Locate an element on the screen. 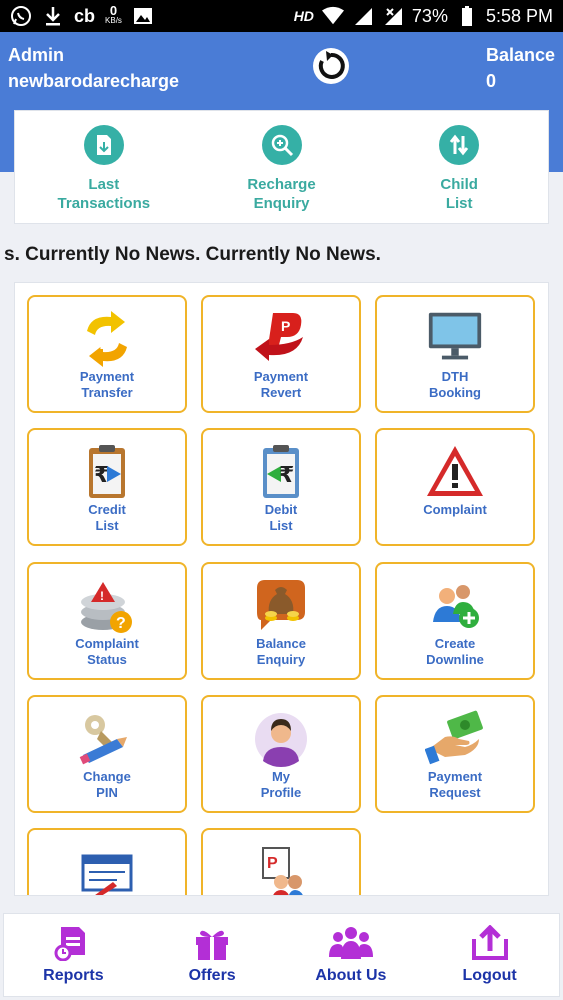  user-info: Admin newbarodarecharge is located at coordinates (93, 68).